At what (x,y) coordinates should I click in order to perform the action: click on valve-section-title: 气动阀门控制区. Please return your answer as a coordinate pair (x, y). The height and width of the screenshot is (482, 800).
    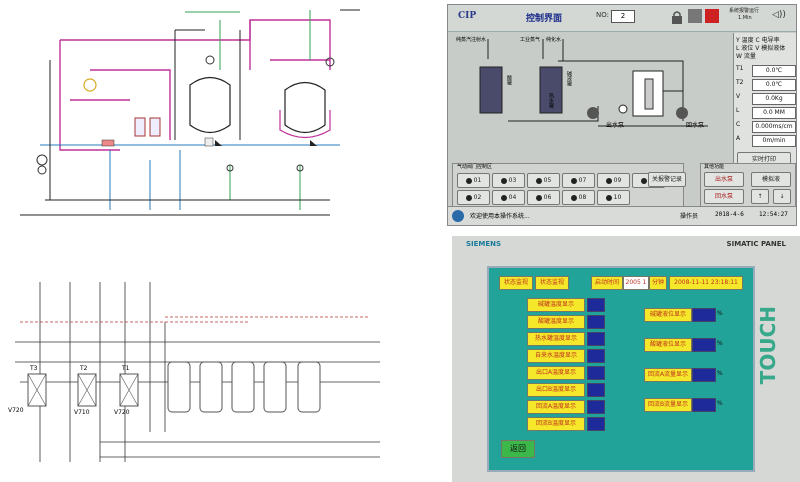
    Looking at the image, I should click on (475, 167).